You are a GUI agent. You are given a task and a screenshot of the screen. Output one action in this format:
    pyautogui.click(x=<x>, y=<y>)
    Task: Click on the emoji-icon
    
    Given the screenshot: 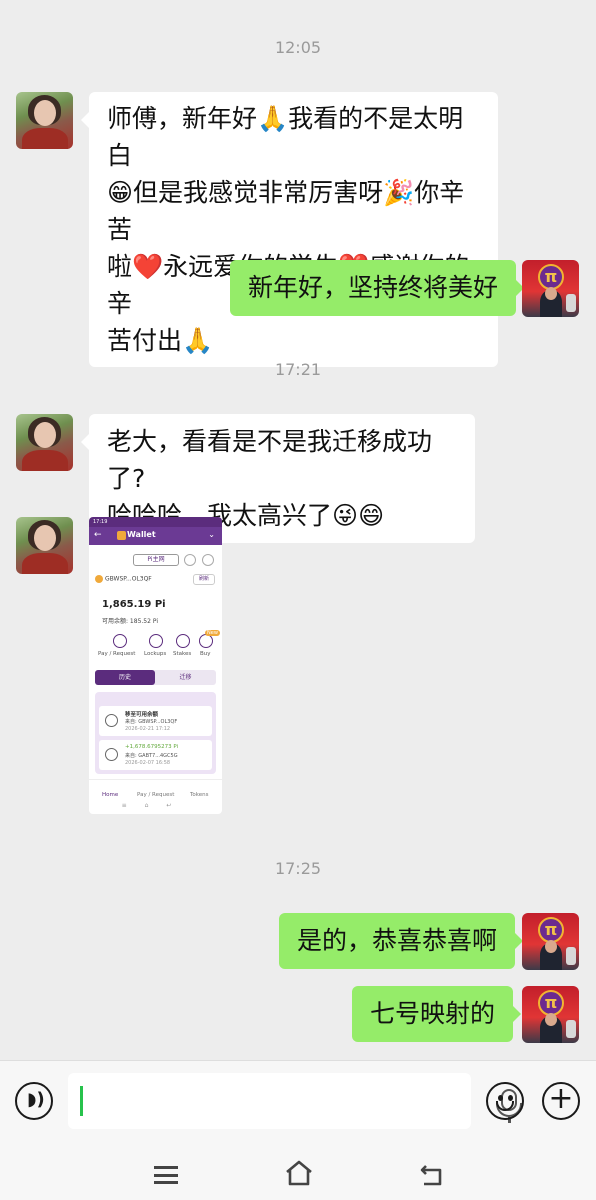 What is the action you would take?
    pyautogui.click(x=505, y=1101)
    